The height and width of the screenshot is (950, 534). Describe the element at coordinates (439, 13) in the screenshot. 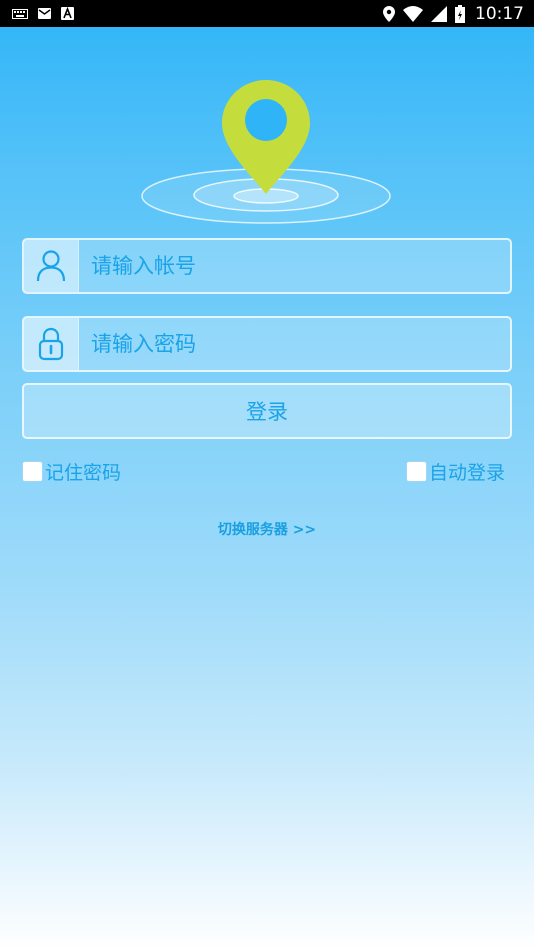

I see `signal-icon` at that location.